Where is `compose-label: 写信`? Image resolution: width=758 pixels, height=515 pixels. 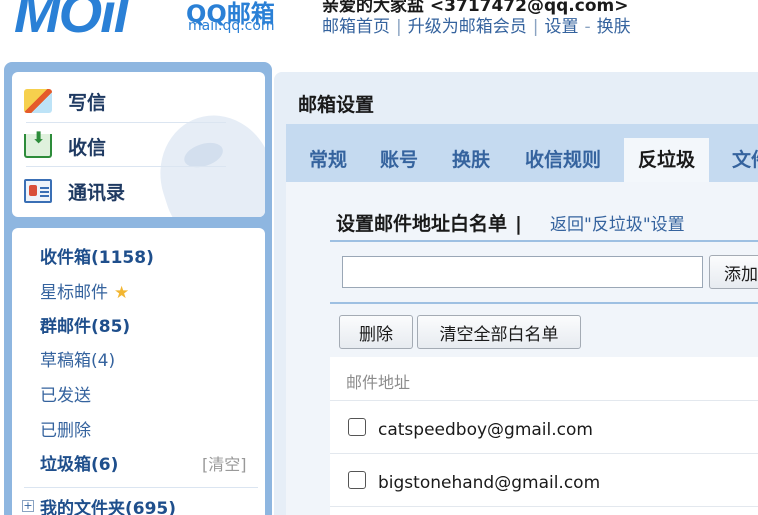
compose-label: 写信 is located at coordinates (87, 102).